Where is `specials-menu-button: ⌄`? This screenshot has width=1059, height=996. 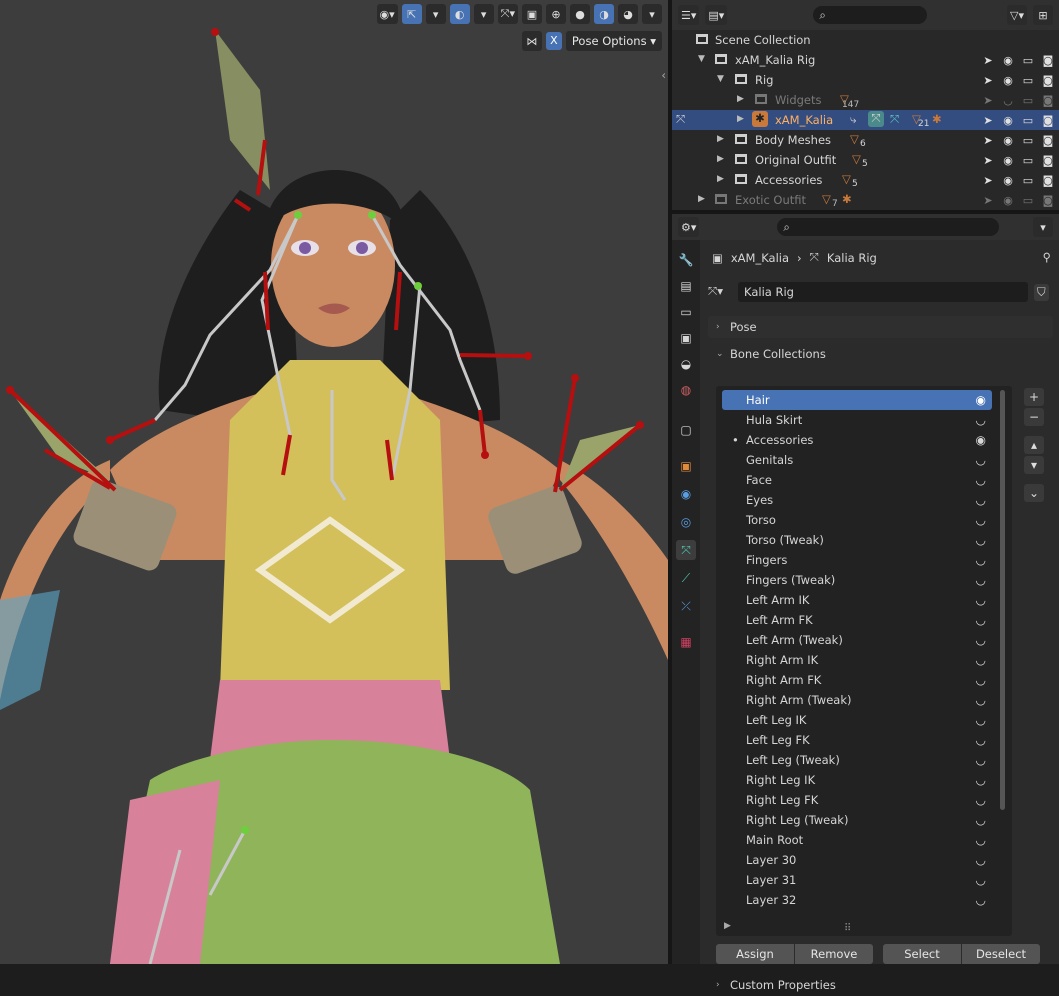 specials-menu-button: ⌄ is located at coordinates (1034, 493).